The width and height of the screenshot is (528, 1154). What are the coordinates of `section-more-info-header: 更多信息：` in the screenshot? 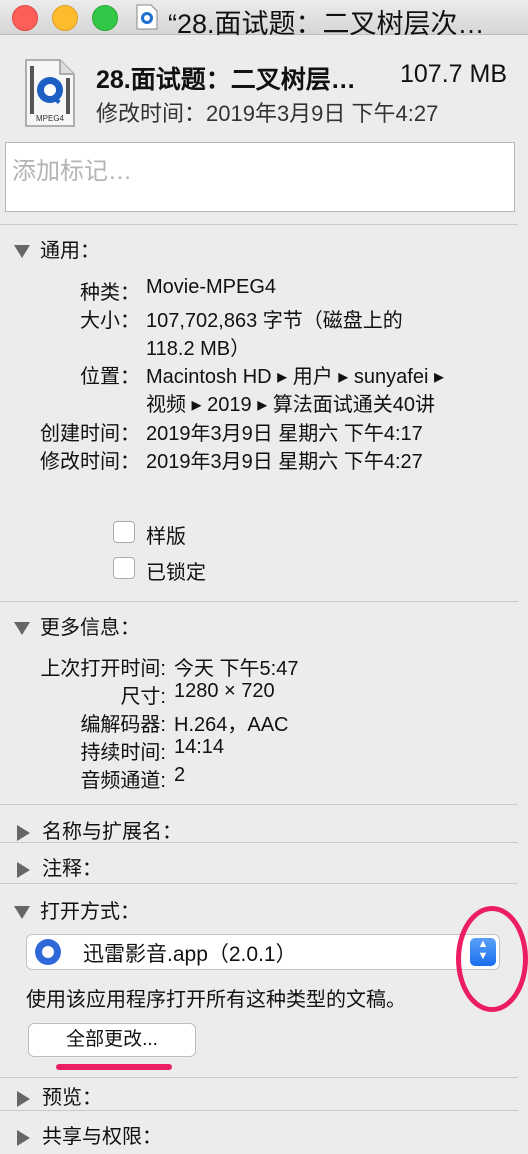 It's located at (77, 625).